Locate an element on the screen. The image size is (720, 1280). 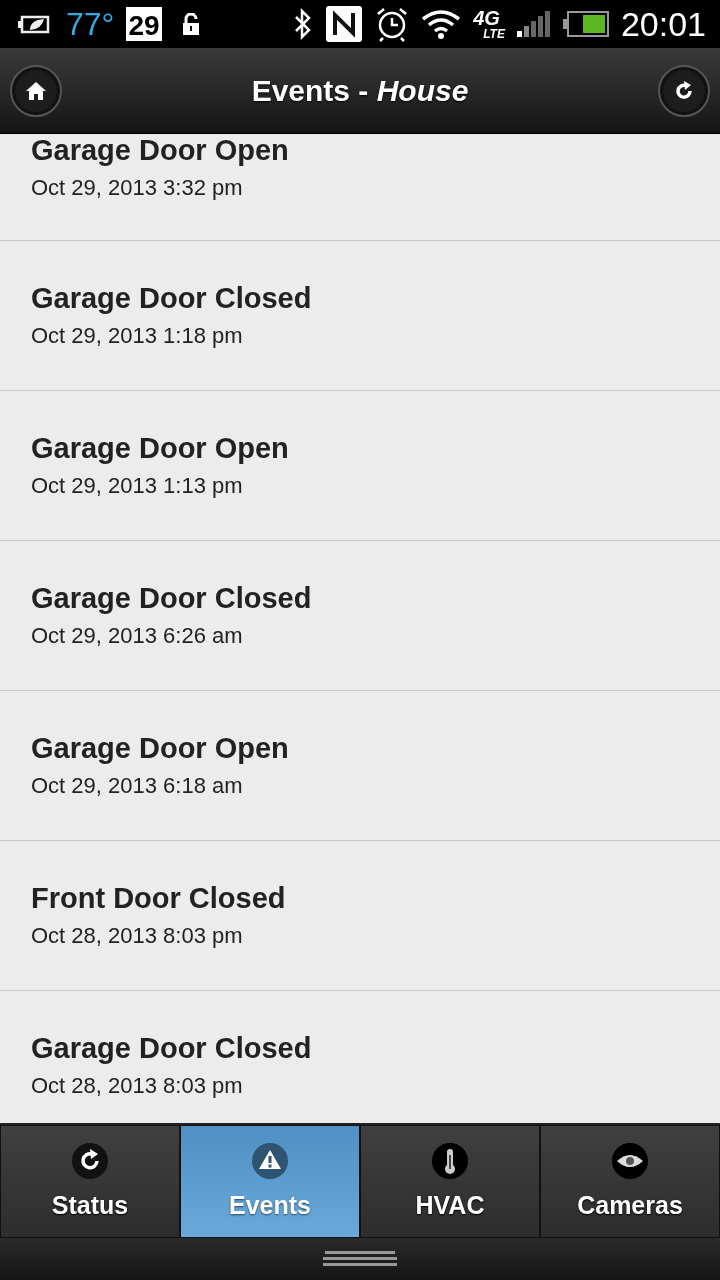
event-item: Front Door Closed Oct 28, 2013 8:03 pm is located at coordinates (360, 916).